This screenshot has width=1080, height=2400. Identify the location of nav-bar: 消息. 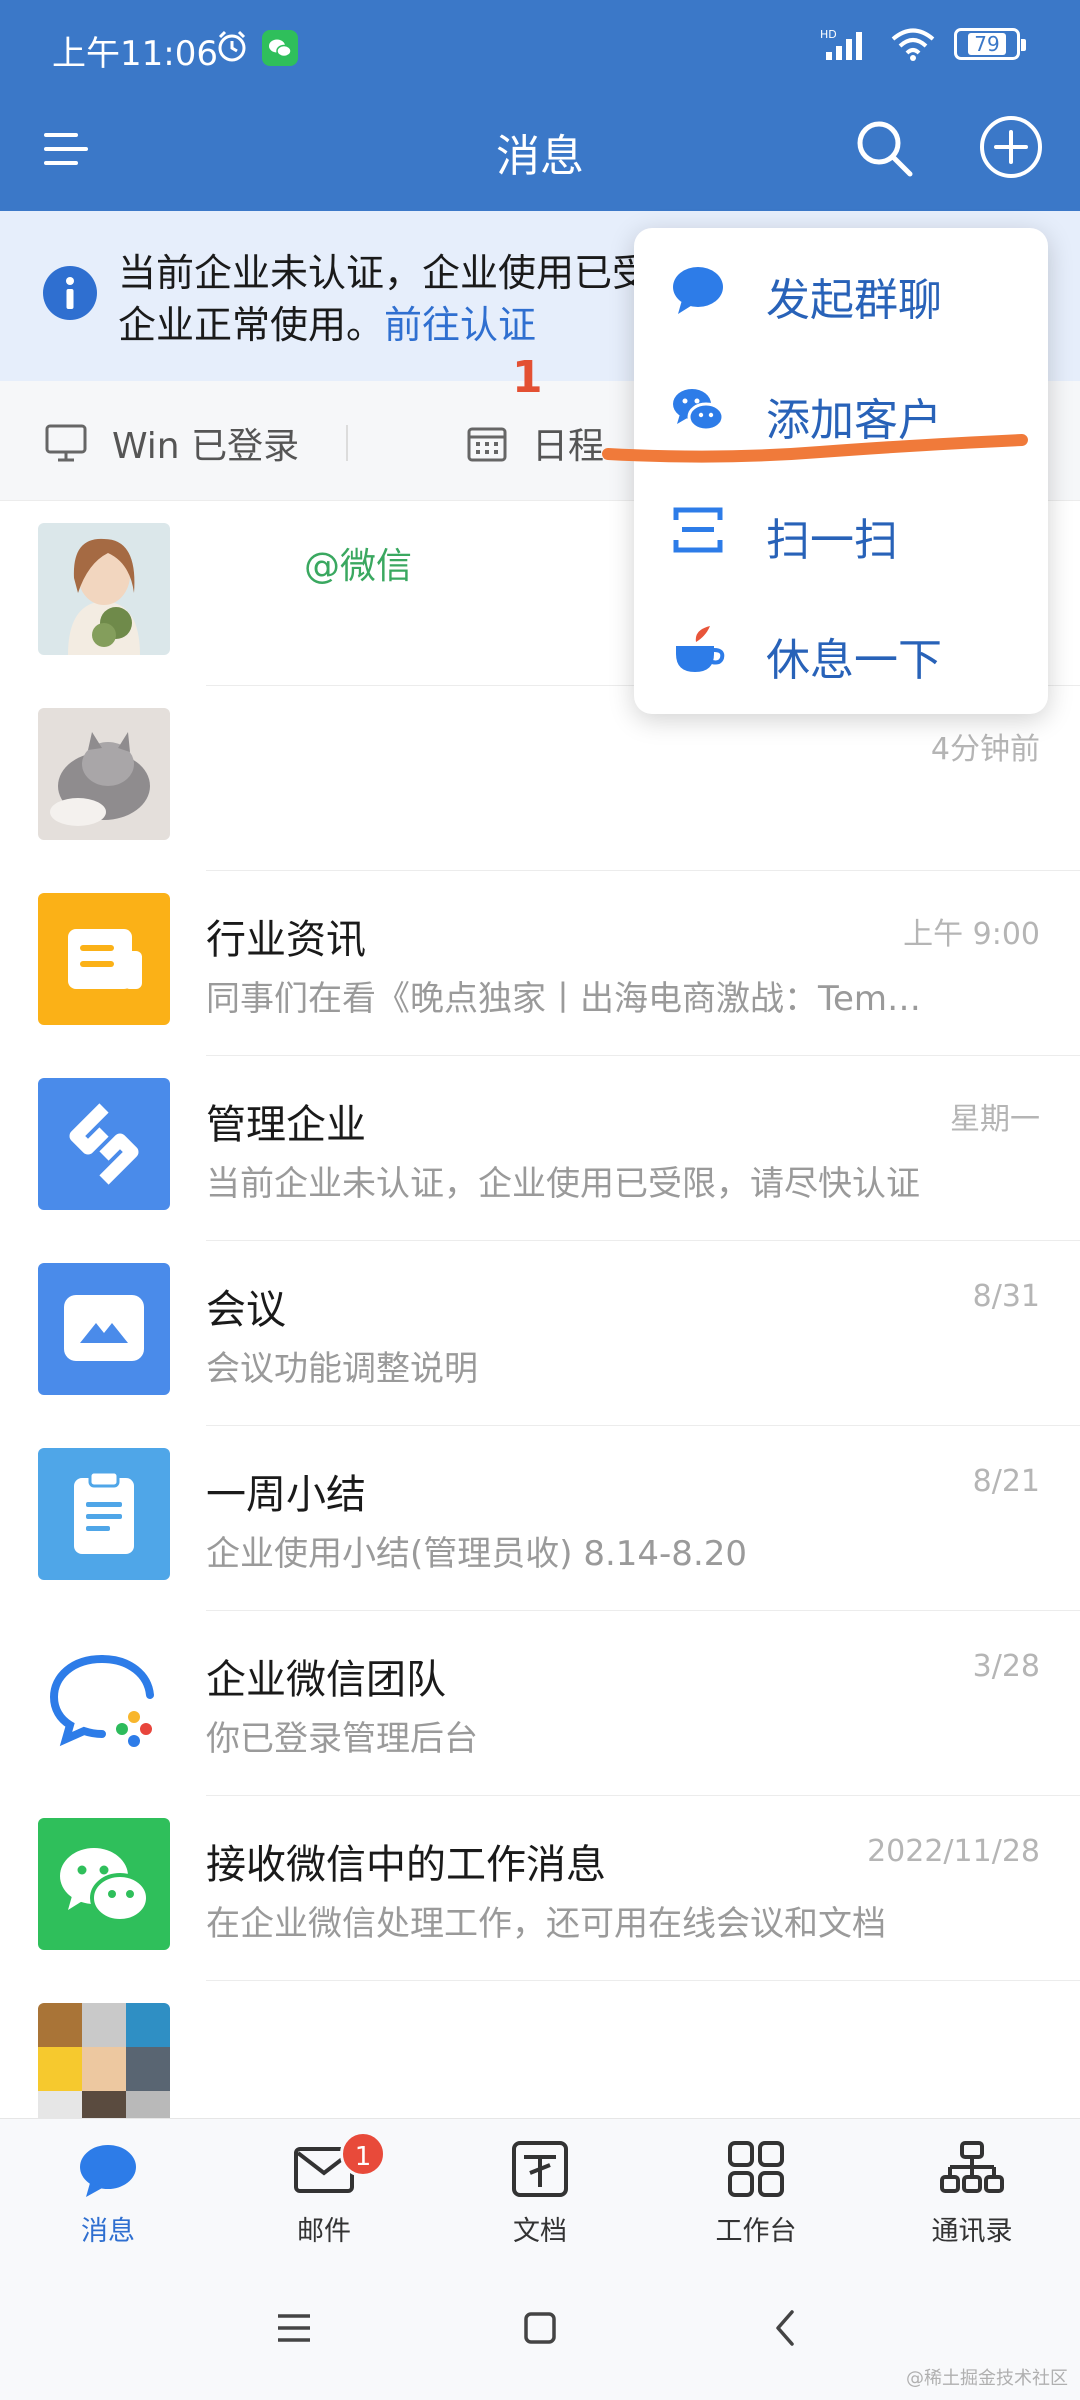
(540, 153).